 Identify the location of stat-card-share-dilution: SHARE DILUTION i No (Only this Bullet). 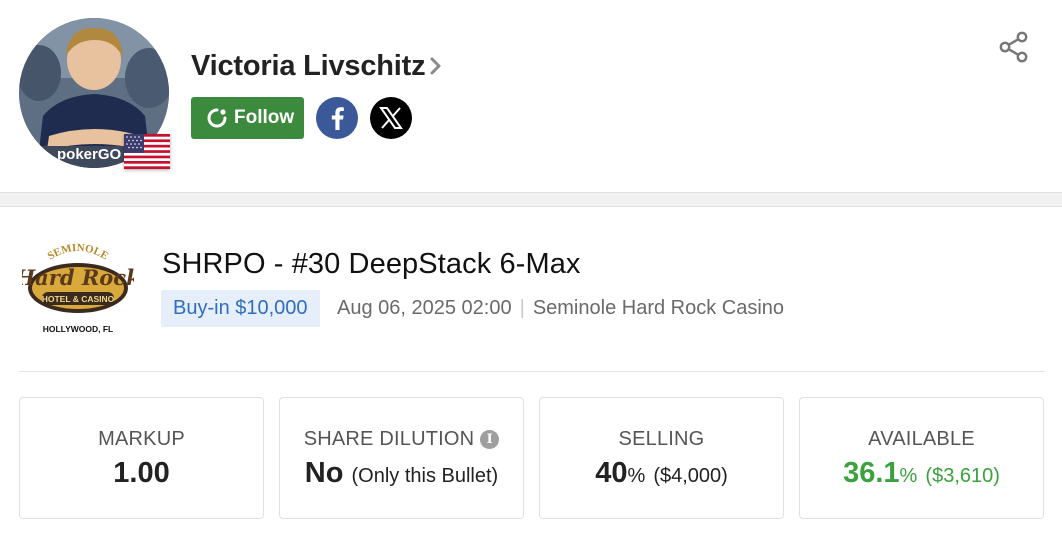
(401, 458).